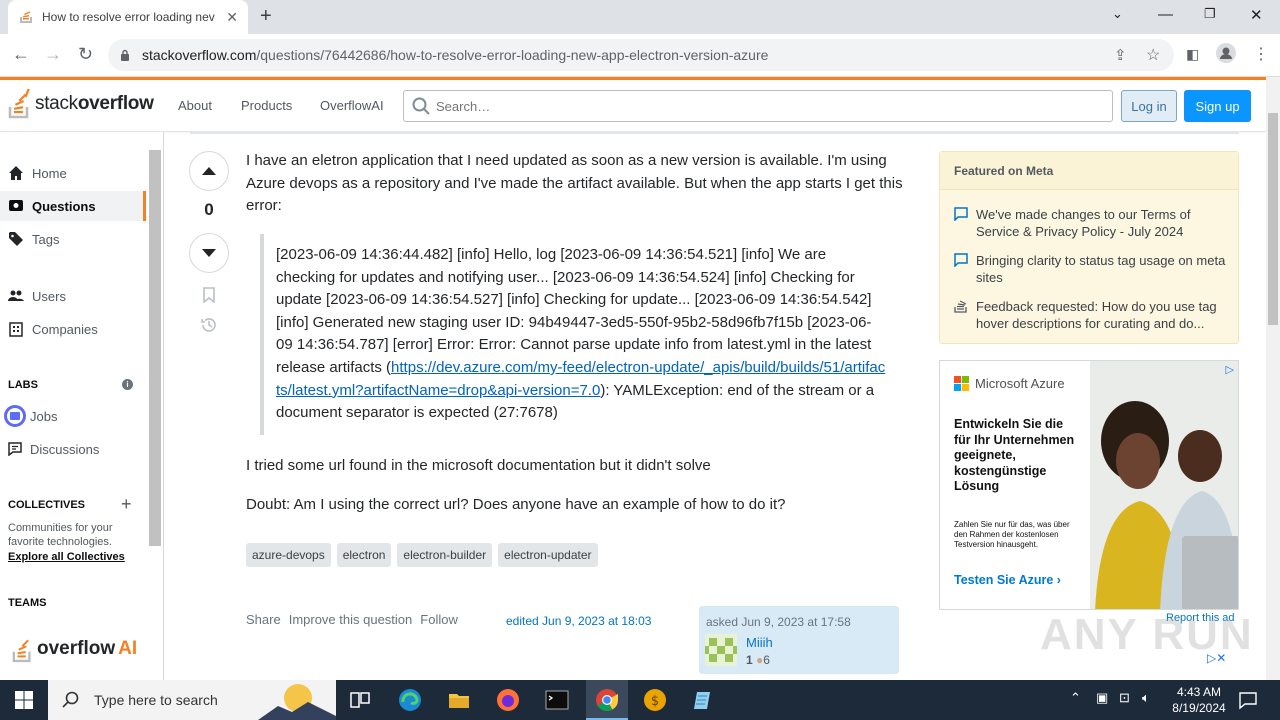 This screenshot has height=720, width=1280. What do you see at coordinates (961, 214) in the screenshot?
I see `meta-post-icon` at bounding box center [961, 214].